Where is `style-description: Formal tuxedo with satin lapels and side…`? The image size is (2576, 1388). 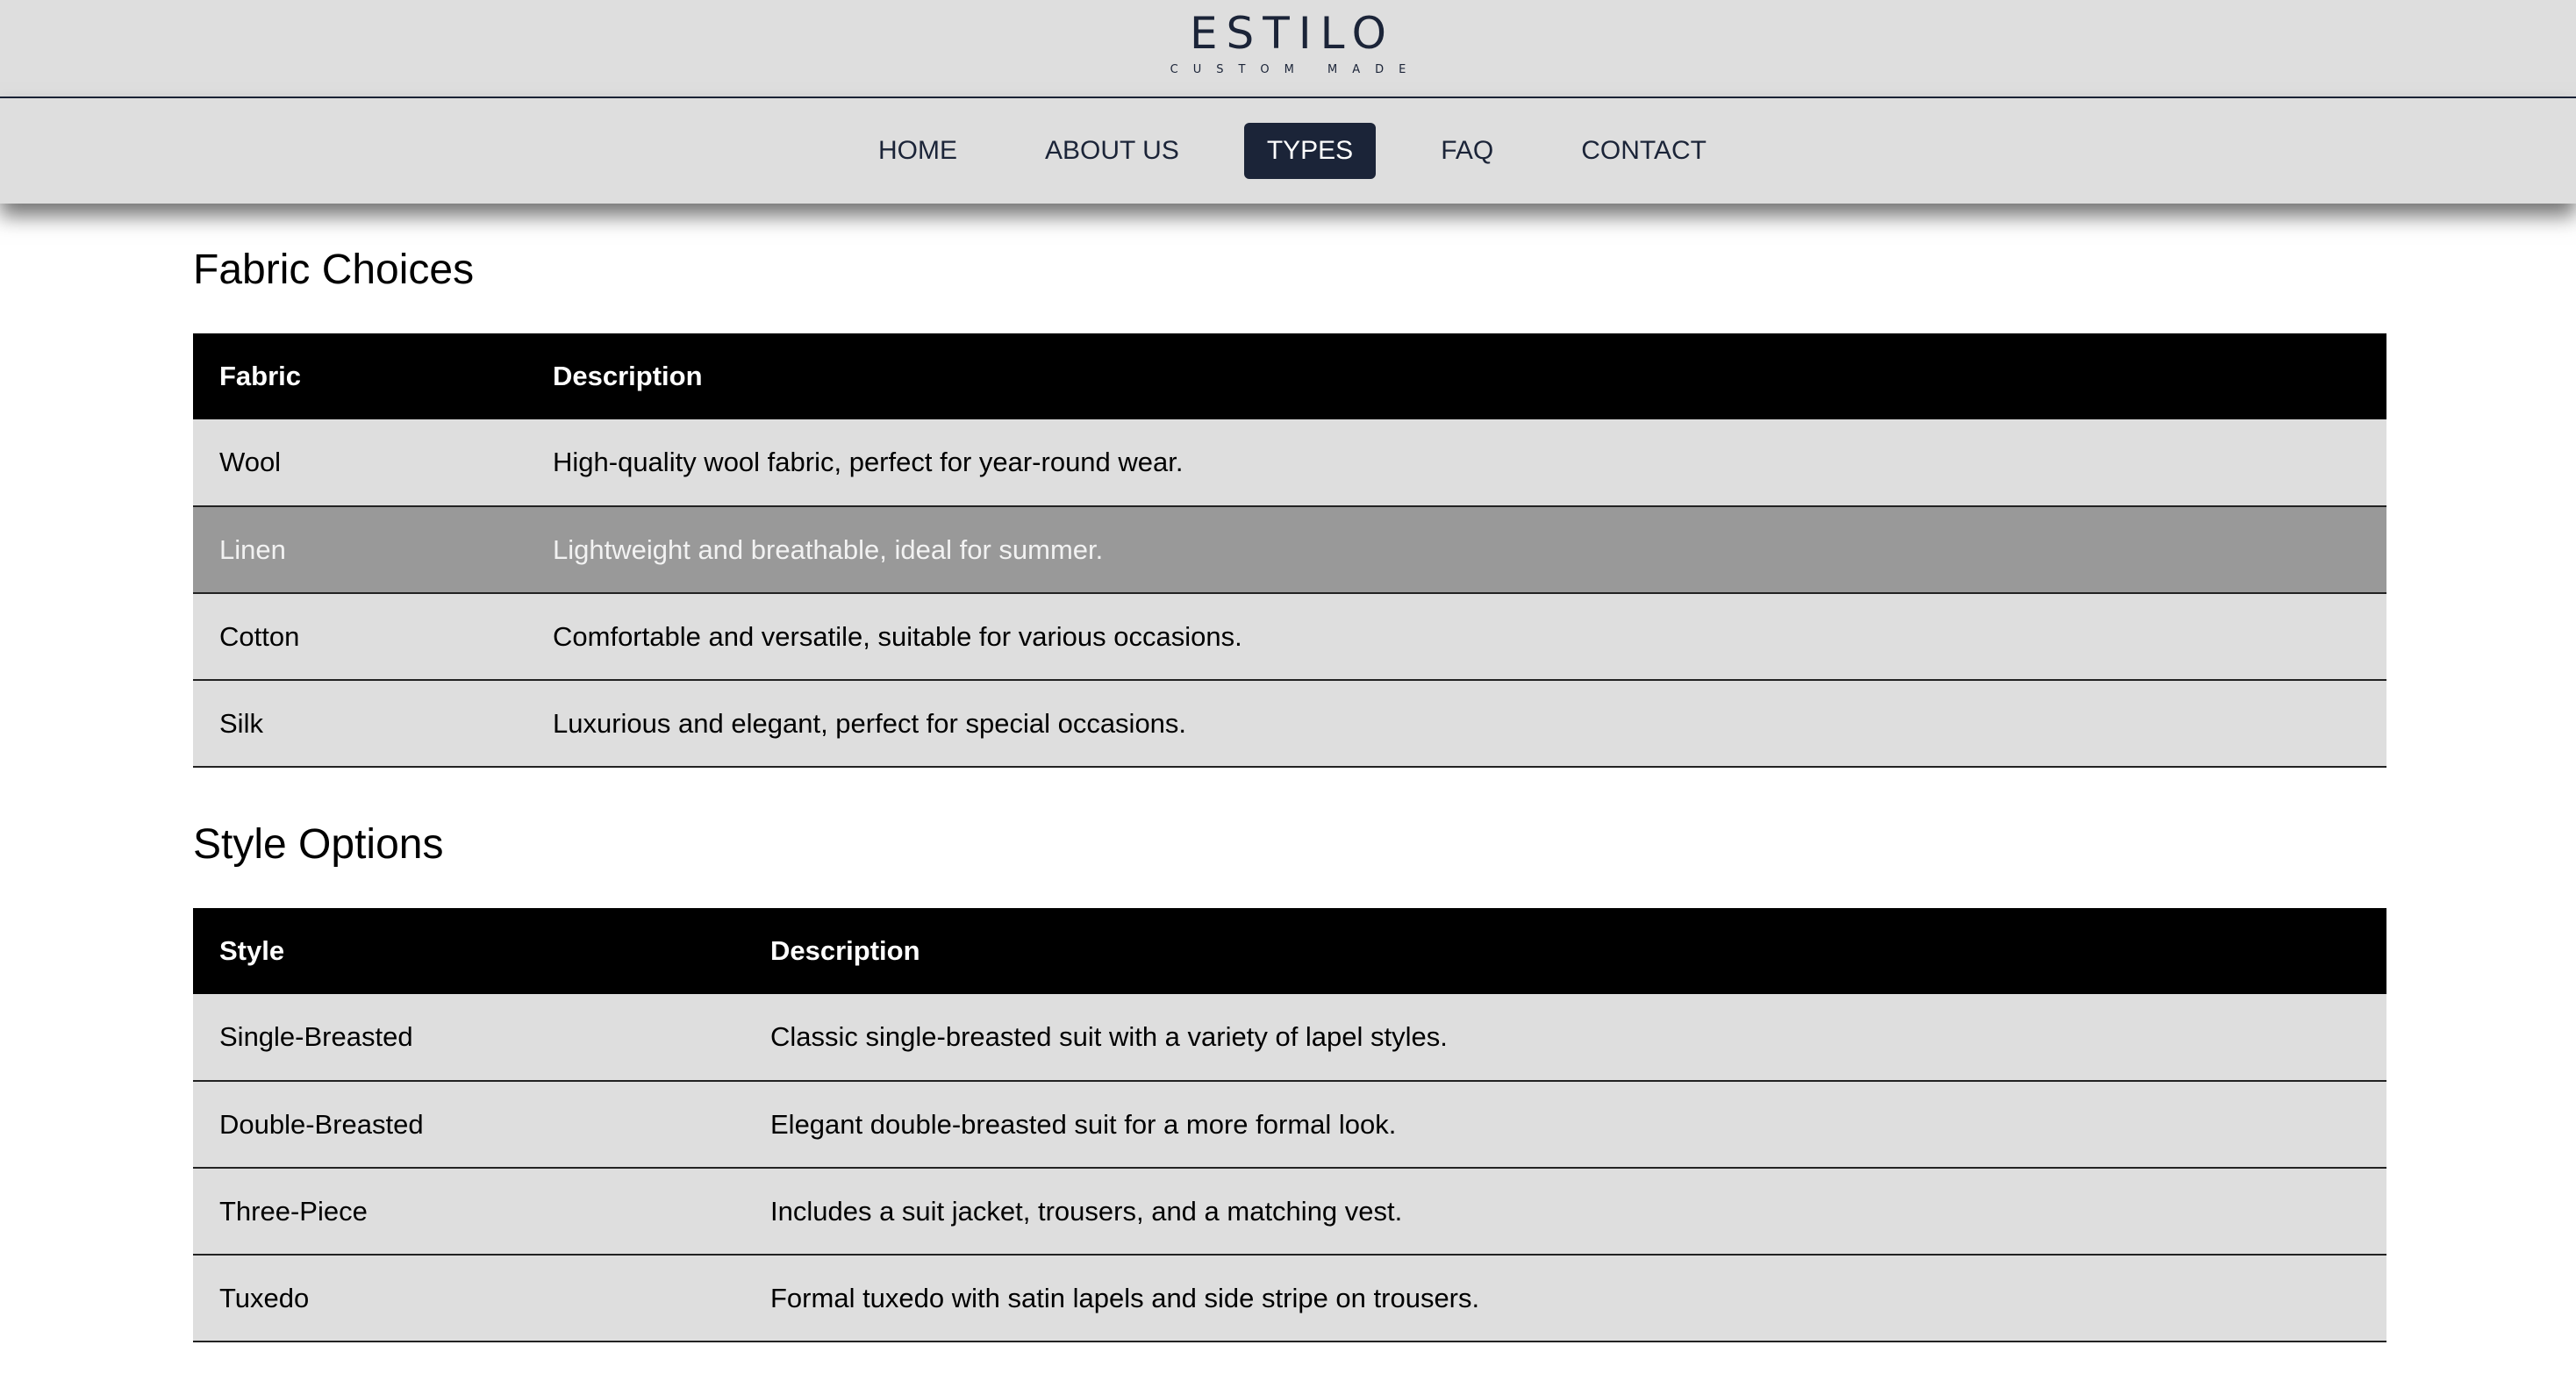
style-description: Formal tuxedo with satin lapels and side… is located at coordinates (1565, 1298).